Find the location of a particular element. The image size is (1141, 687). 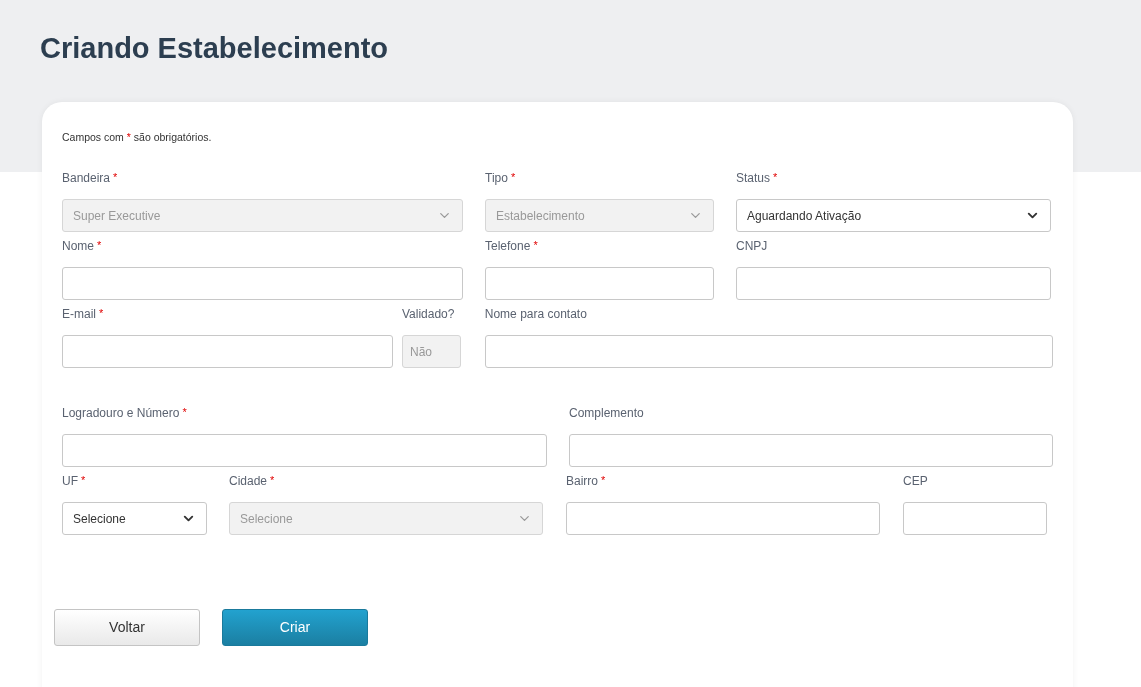

field-label: Cidade is located at coordinates (248, 481).